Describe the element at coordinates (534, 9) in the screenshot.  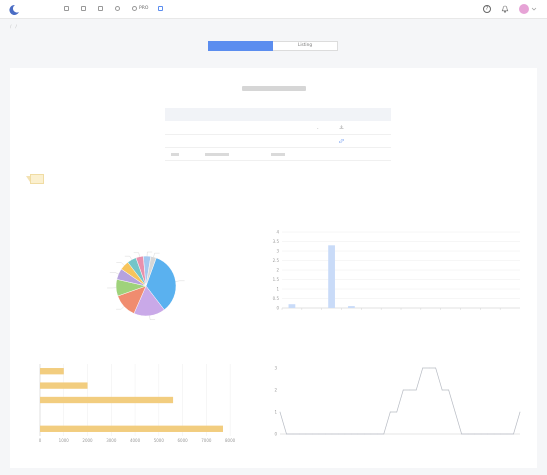
I see `chevron-down-icon` at that location.